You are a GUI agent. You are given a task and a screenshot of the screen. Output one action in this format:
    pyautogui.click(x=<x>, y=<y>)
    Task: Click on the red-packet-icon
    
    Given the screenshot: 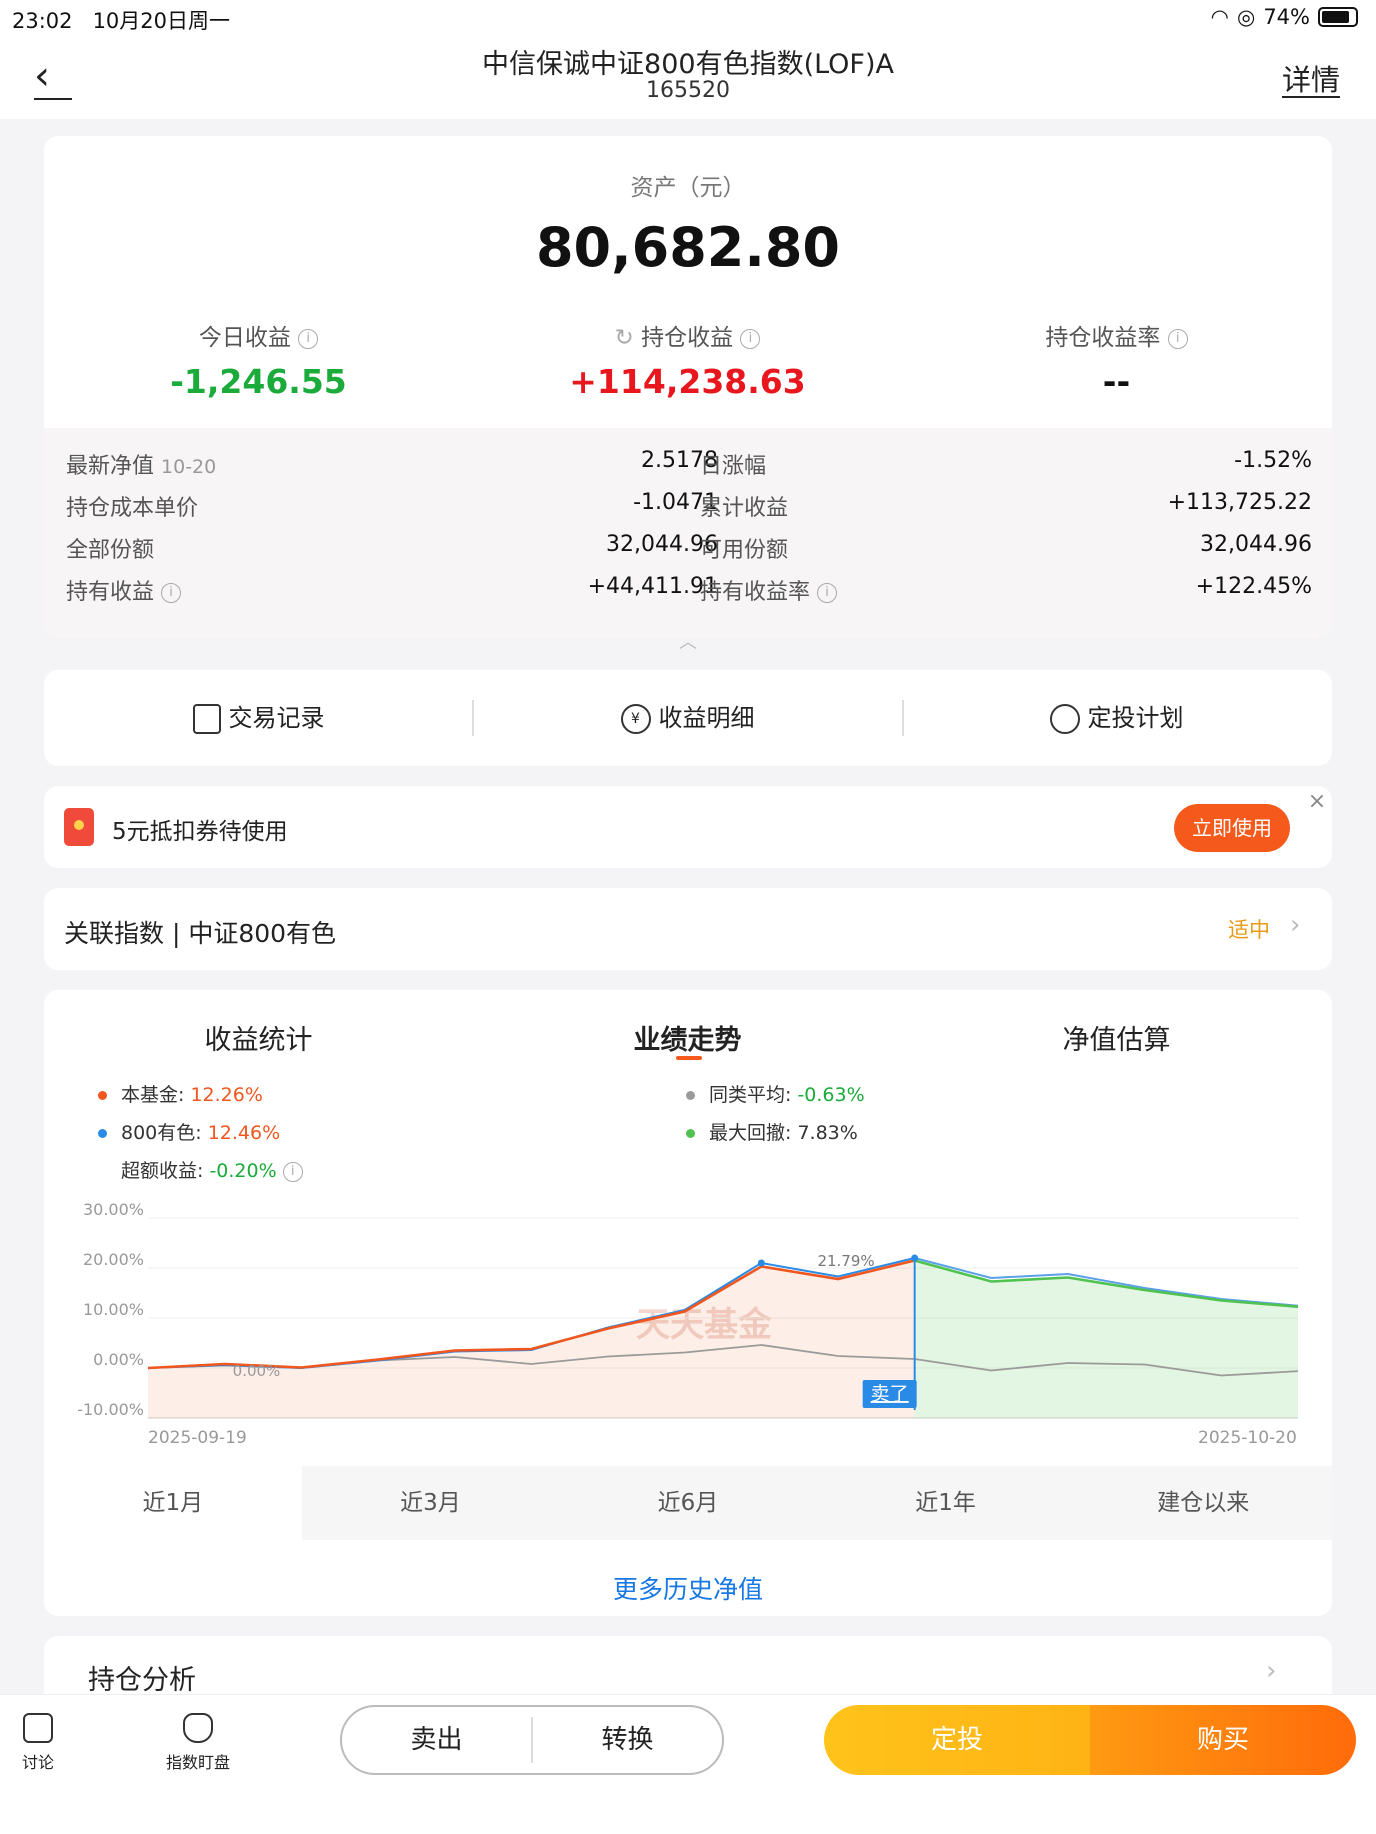 What is the action you would take?
    pyautogui.click(x=79, y=827)
    